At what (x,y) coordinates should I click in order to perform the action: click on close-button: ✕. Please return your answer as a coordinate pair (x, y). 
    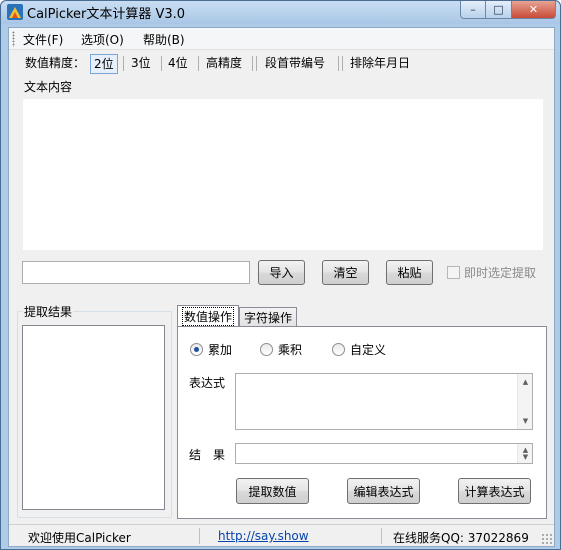
    Looking at the image, I should click on (534, 10).